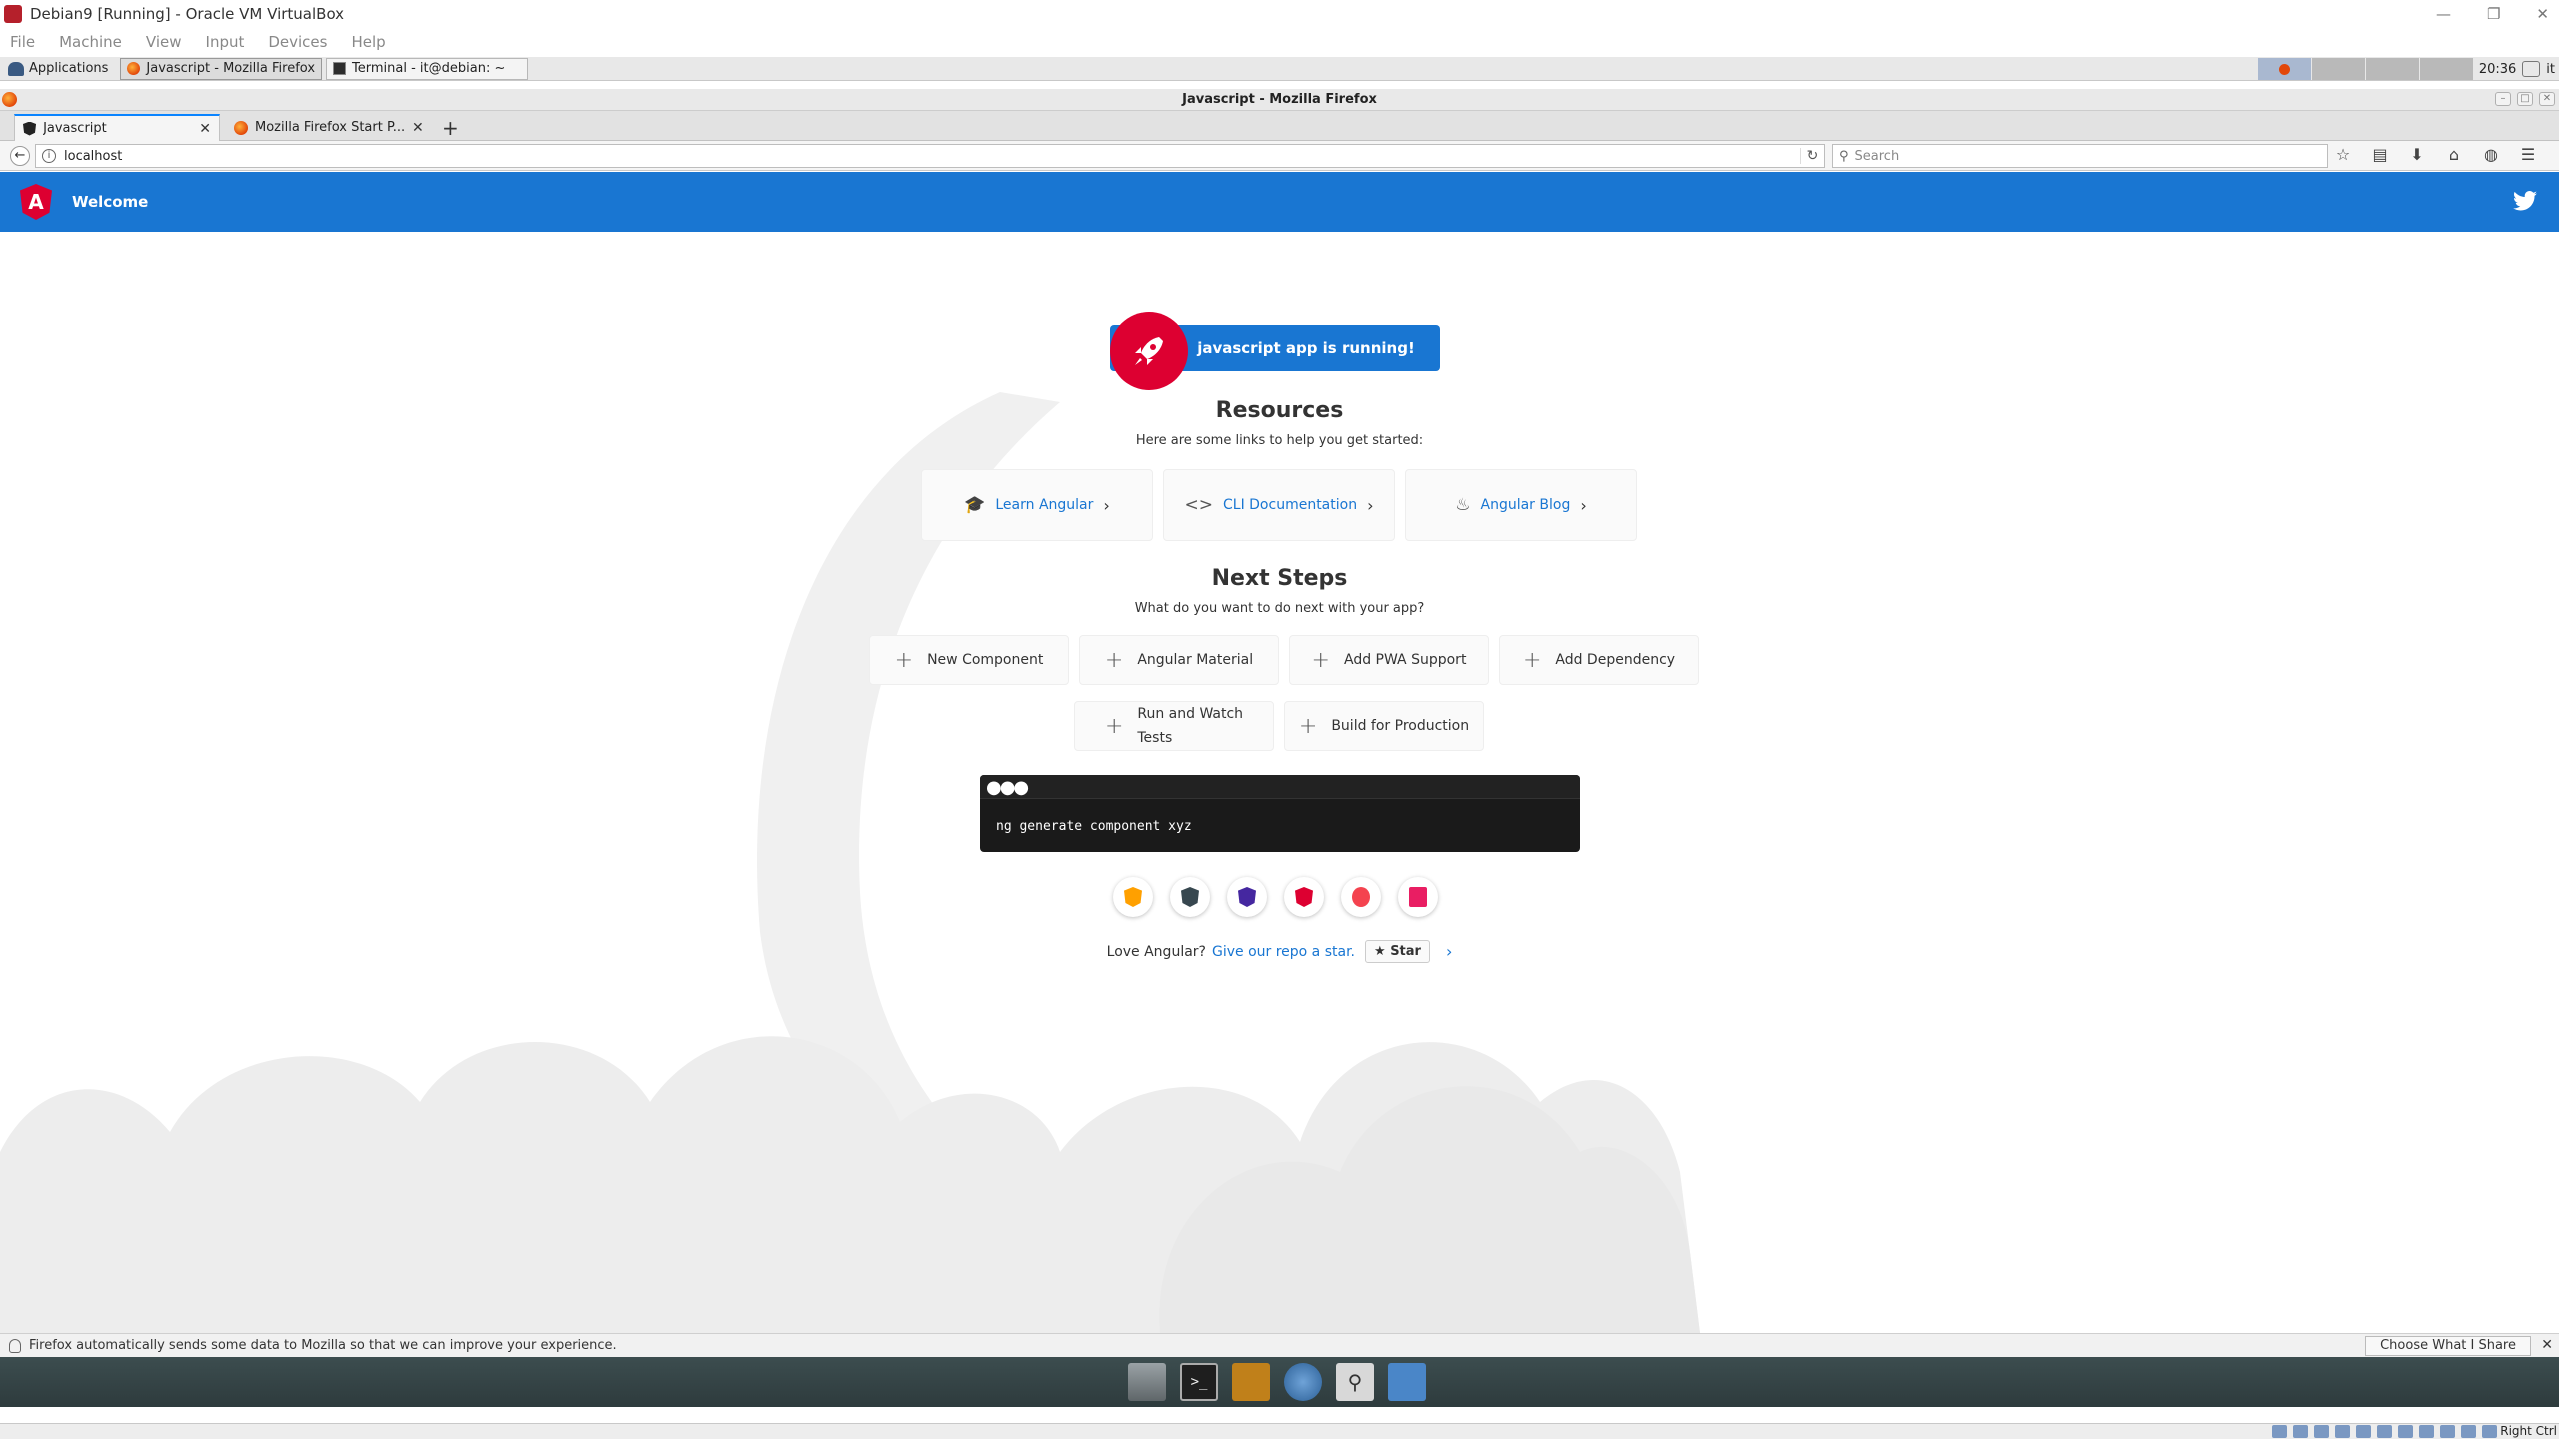  I want to click on panel-clock: 20:36, so click(2497, 69).